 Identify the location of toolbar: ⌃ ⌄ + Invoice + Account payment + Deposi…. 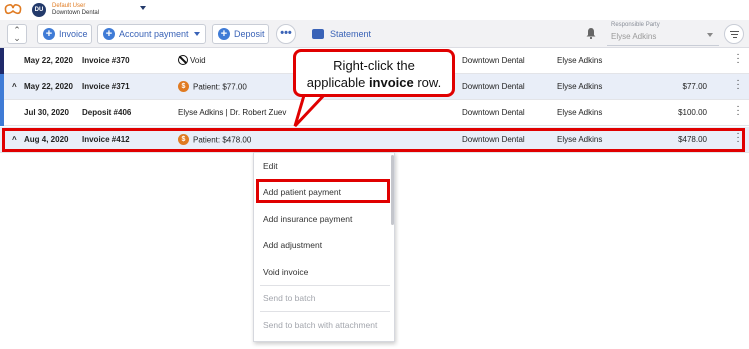
(374, 34).